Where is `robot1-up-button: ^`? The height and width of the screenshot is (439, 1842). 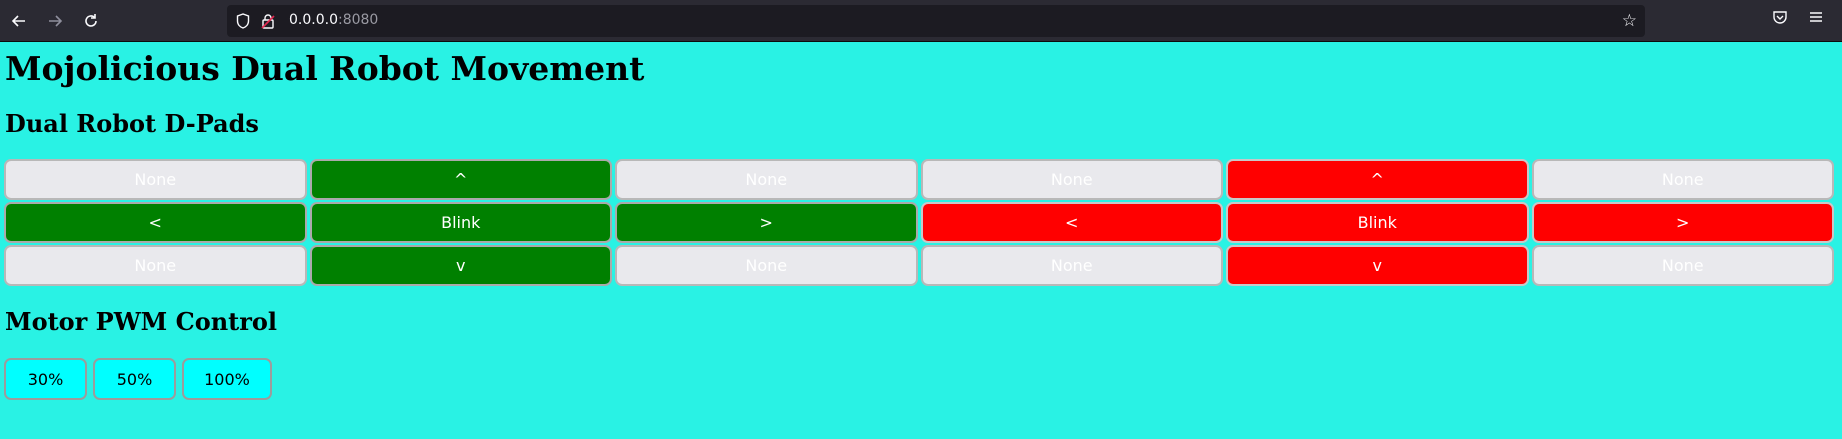
robot1-up-button: ^ is located at coordinates (460, 179).